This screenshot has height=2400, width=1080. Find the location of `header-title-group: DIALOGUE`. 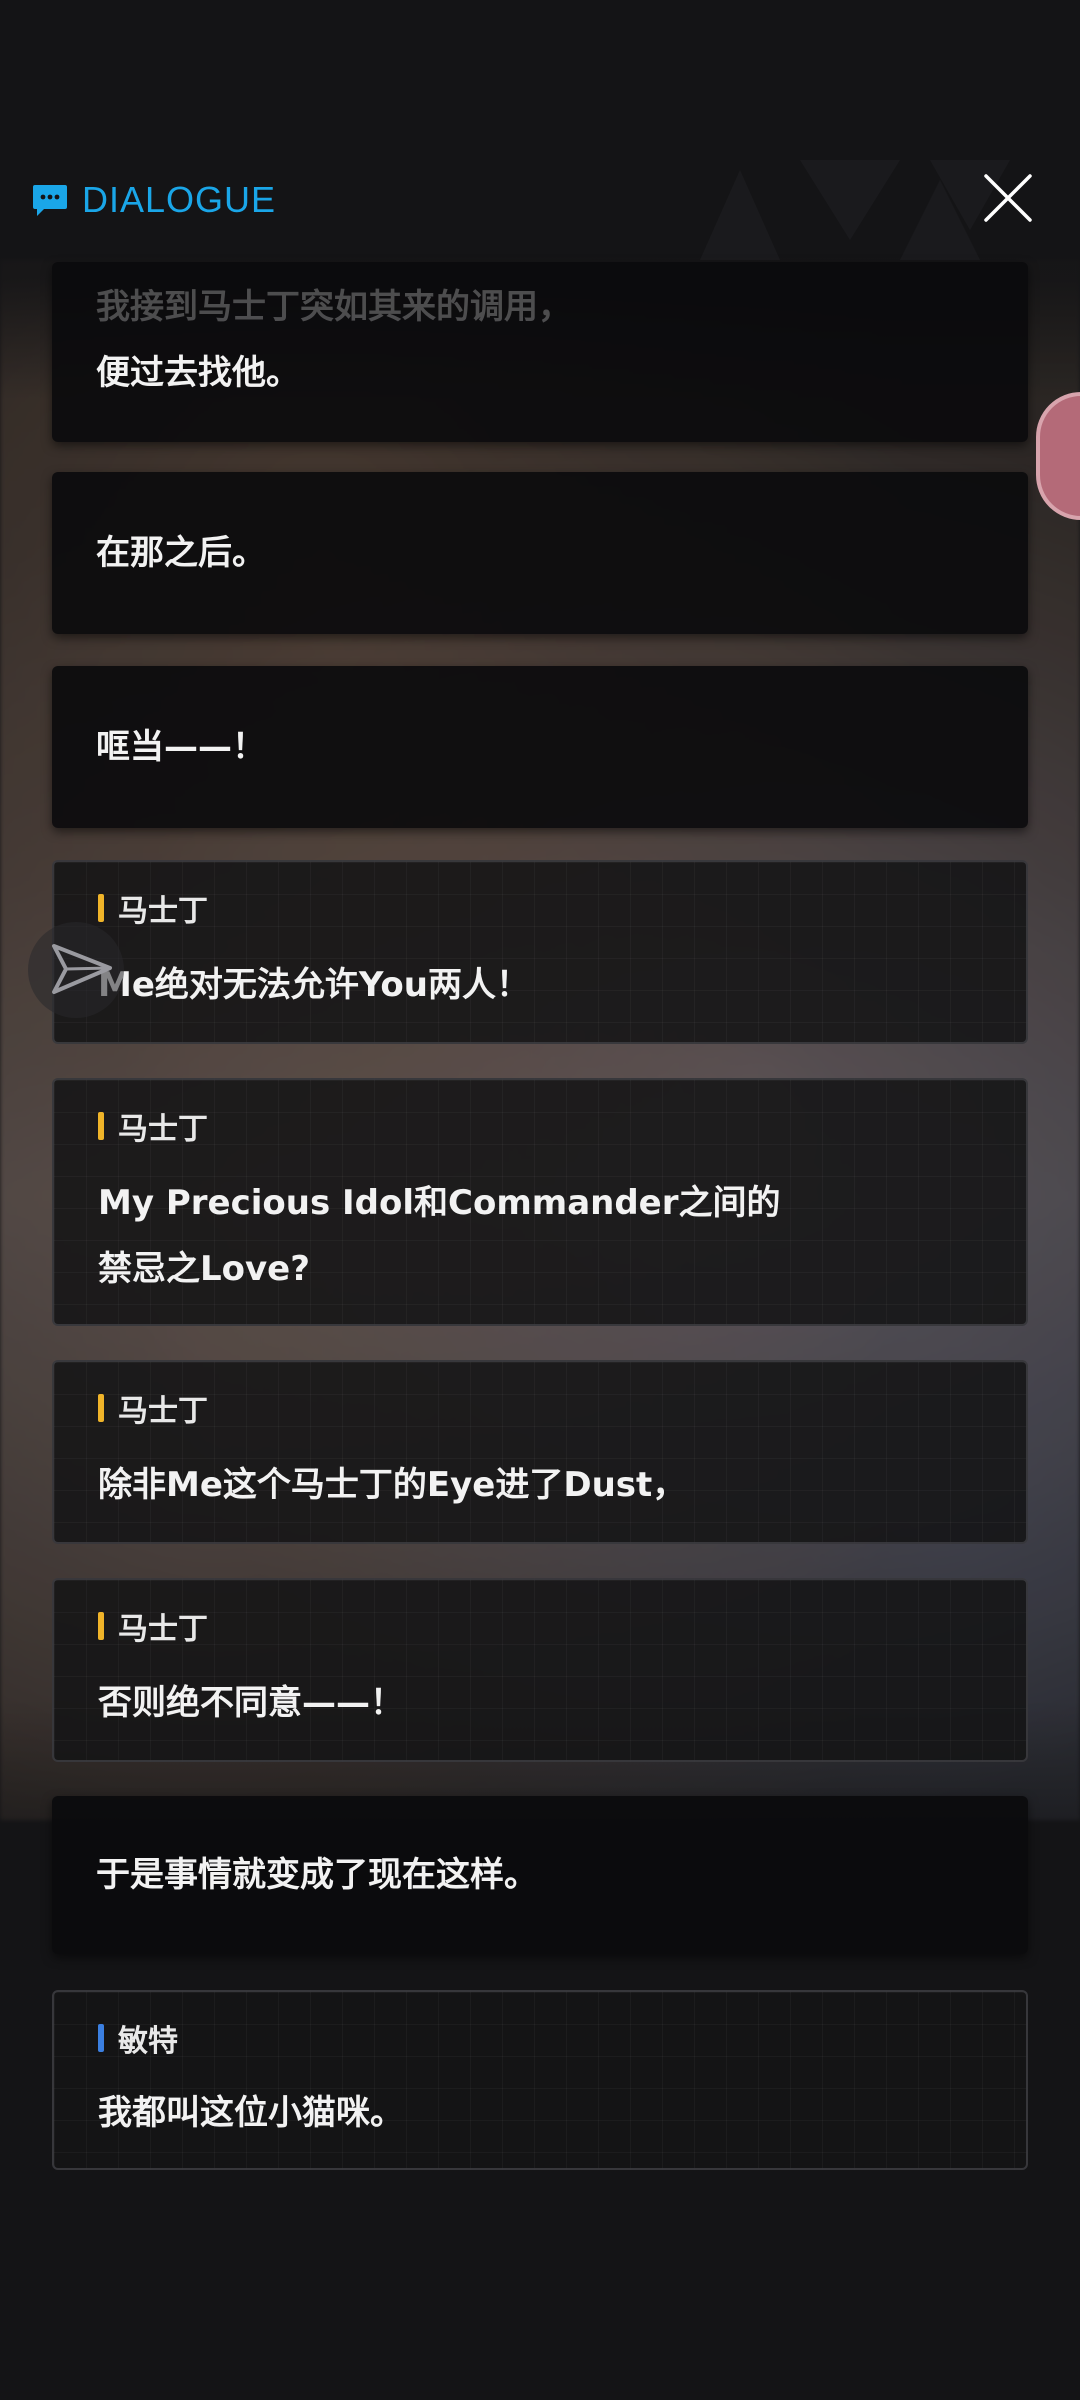

header-title-group: DIALOGUE is located at coordinates (154, 200).